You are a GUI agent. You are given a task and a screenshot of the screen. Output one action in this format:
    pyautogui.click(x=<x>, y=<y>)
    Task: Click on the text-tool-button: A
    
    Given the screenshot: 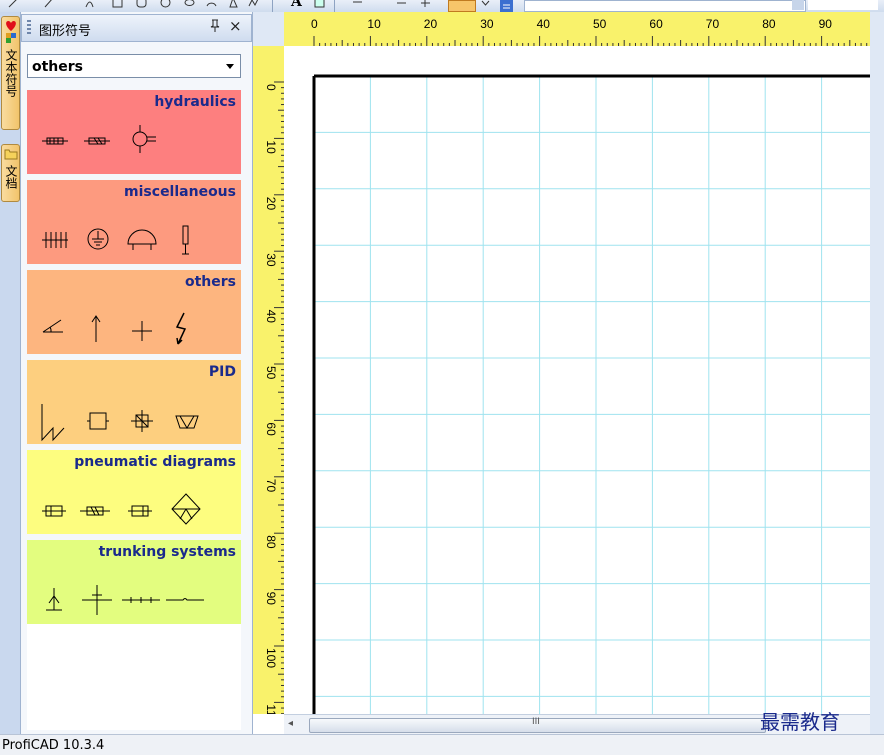 What is the action you would take?
    pyautogui.click(x=296, y=5)
    